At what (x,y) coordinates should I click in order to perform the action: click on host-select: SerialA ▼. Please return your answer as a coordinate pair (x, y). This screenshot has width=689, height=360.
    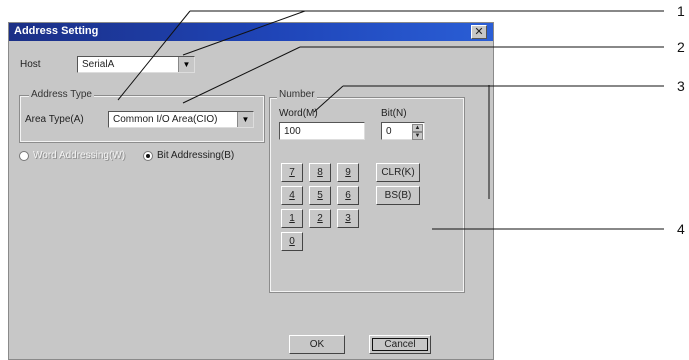
    Looking at the image, I should click on (136, 64).